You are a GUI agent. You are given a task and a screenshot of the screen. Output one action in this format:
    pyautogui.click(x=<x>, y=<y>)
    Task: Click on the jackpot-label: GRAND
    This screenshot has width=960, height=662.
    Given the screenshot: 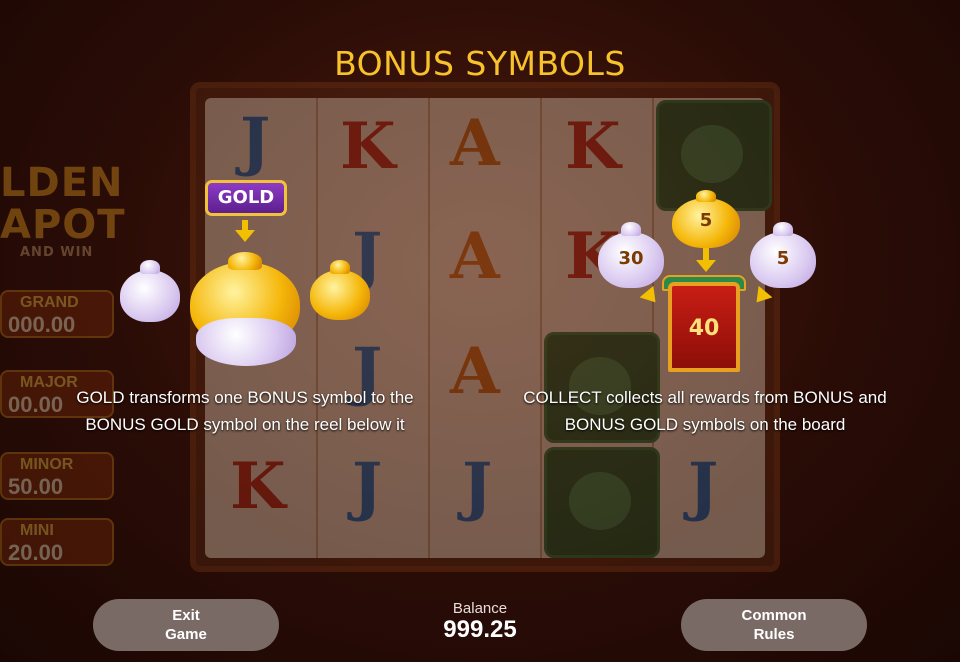 What is the action you would take?
    pyautogui.click(x=49, y=302)
    